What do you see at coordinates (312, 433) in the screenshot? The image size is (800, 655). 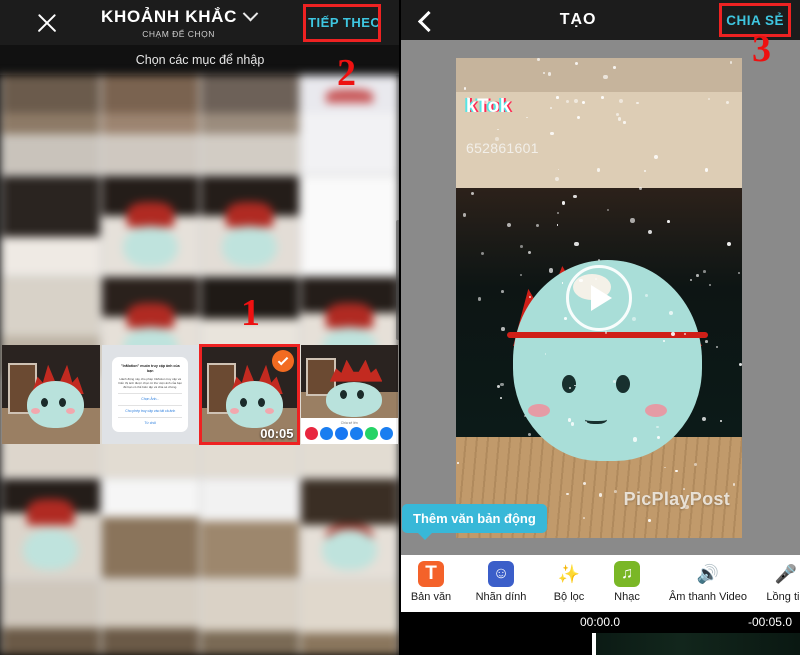 I see `vimeo-icon` at bounding box center [312, 433].